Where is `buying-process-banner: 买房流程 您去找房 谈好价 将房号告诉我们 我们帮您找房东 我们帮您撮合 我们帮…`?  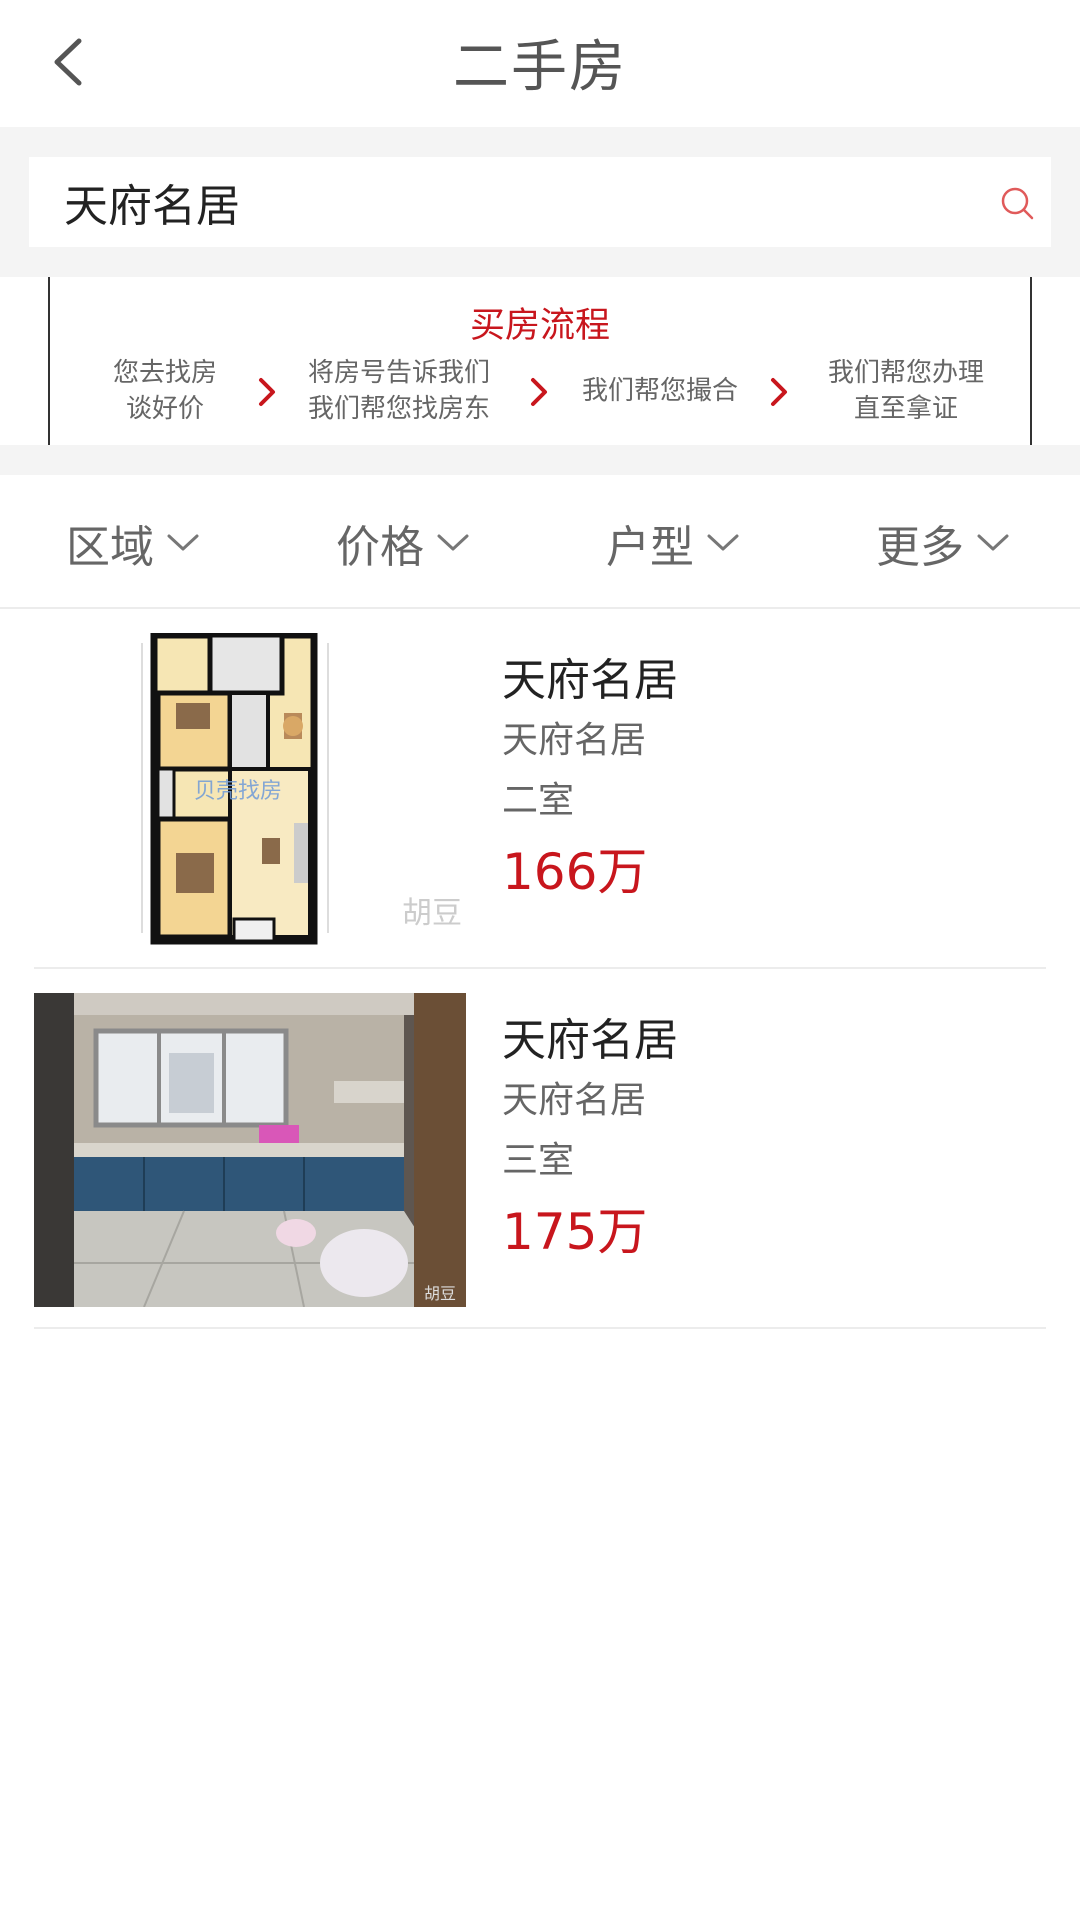
buying-process-banner: 买房流程 您去找房 谈好价 将房号告诉我们 我们帮您找房东 我们帮您撮合 我们帮… is located at coordinates (540, 361).